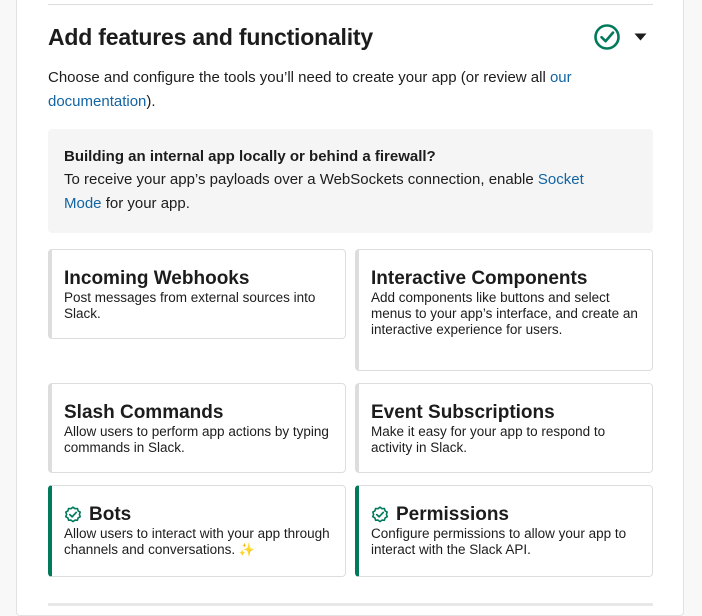  What do you see at coordinates (210, 37) in the screenshot?
I see `section-title: Add features and functionality` at bounding box center [210, 37].